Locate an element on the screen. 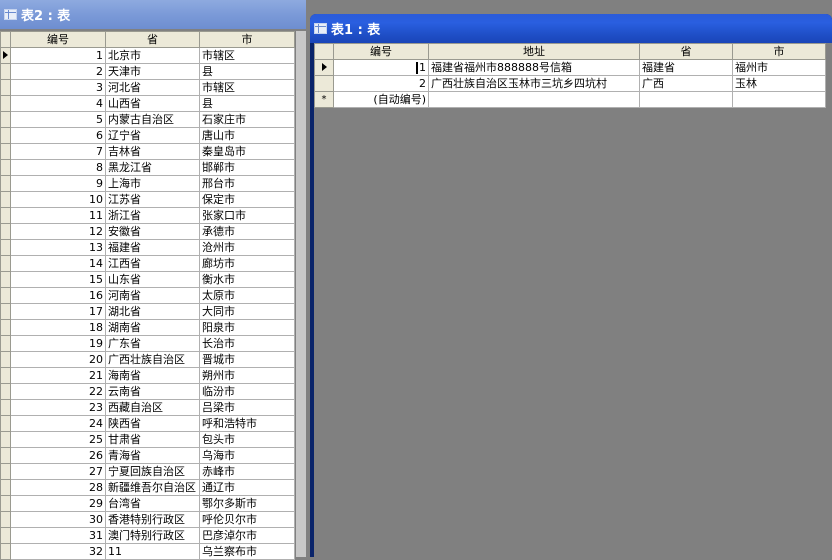  table-row: 24 陕西省 呼和浩特市 is located at coordinates (147, 423).